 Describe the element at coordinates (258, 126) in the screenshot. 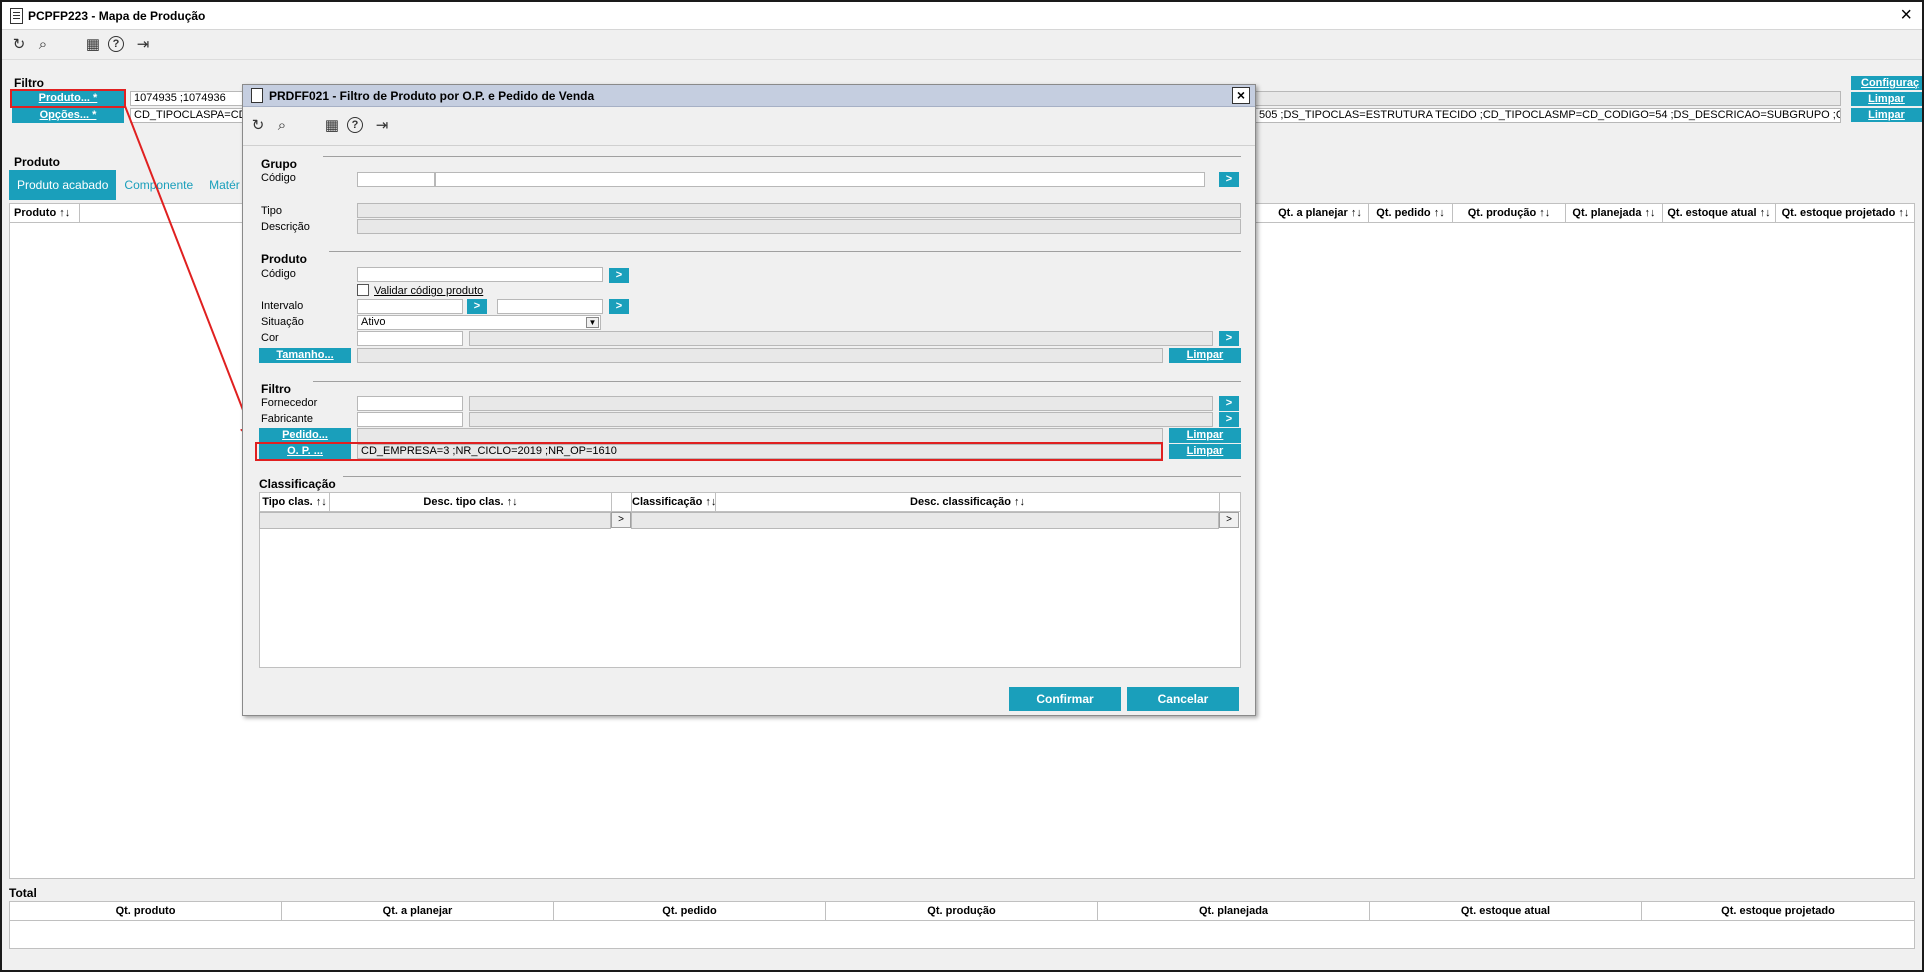

I see `refresh-icon: ↻` at that location.